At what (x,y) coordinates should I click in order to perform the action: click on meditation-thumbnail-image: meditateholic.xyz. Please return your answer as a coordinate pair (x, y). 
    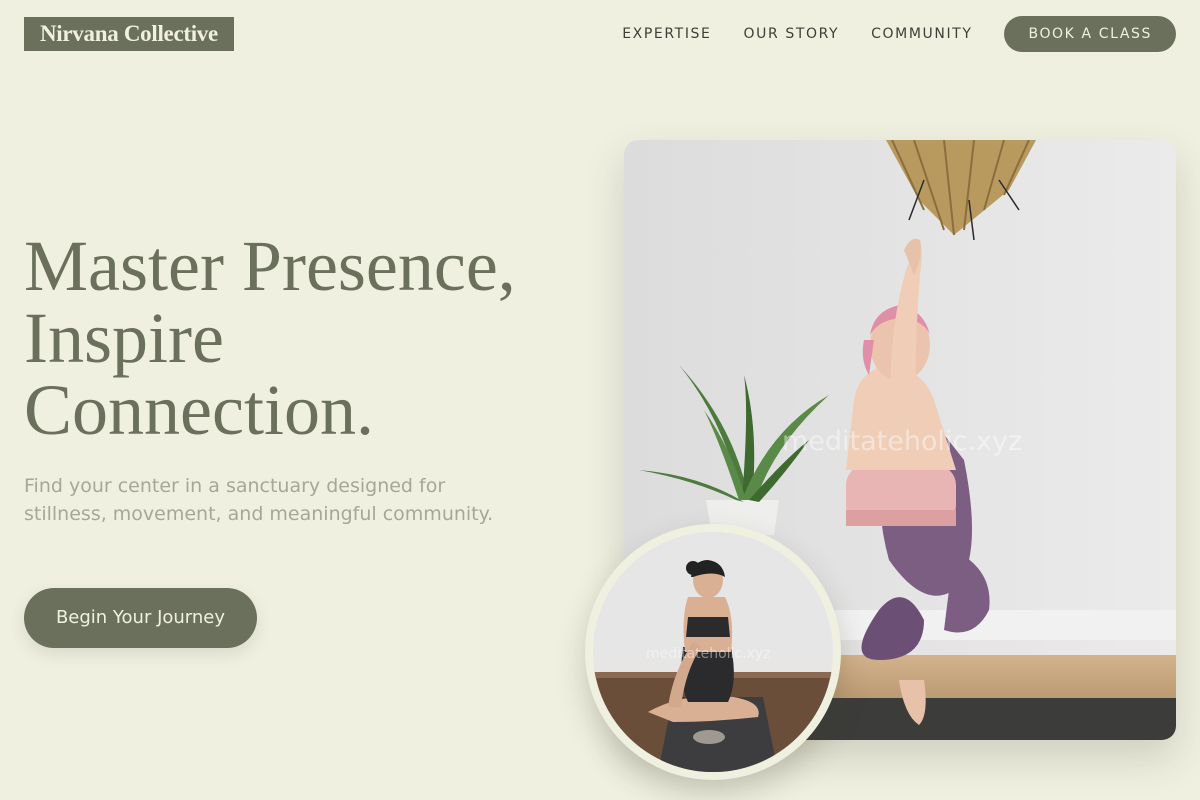
    Looking at the image, I should click on (713, 652).